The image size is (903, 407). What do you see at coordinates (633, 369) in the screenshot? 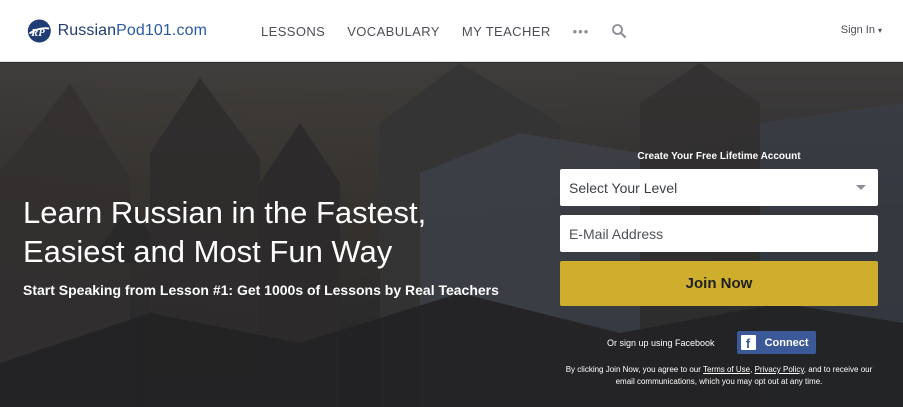
I see `legal-prefix: By clicking Join Now, you agree to our` at bounding box center [633, 369].